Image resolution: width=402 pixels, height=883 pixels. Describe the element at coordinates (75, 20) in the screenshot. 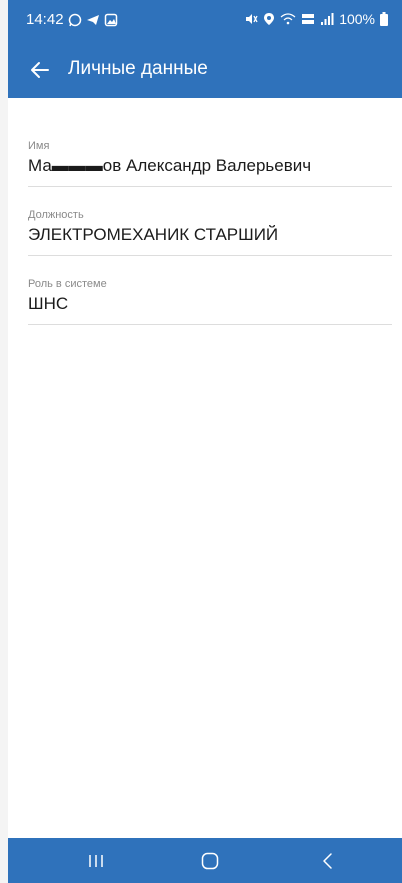

I see `whatsapp-icon` at that location.